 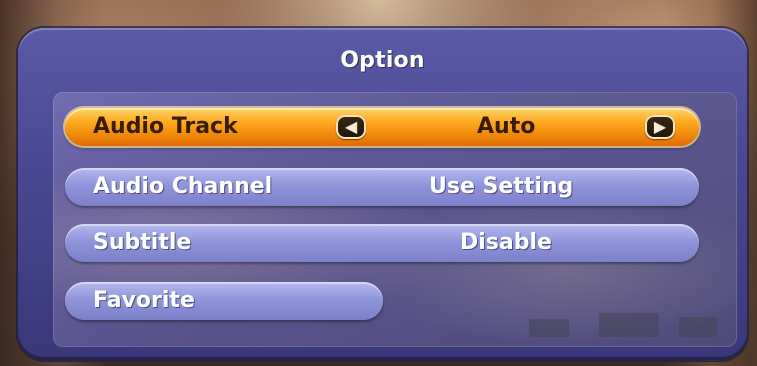 I want to click on menu-row-favorite: Favorite, so click(x=224, y=301).